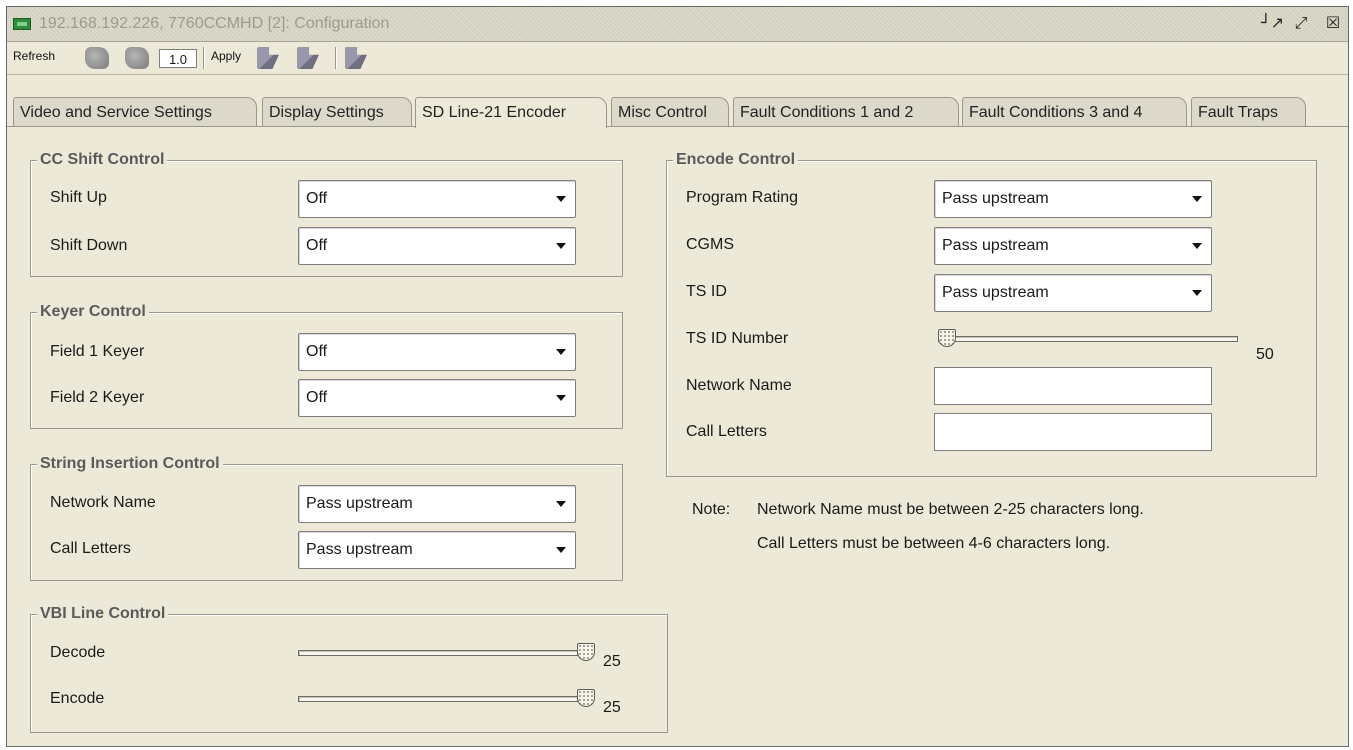 Image resolution: width=1353 pixels, height=750 pixels. I want to click on toolbar: Refresh 1.0 Apply, so click(677, 58).